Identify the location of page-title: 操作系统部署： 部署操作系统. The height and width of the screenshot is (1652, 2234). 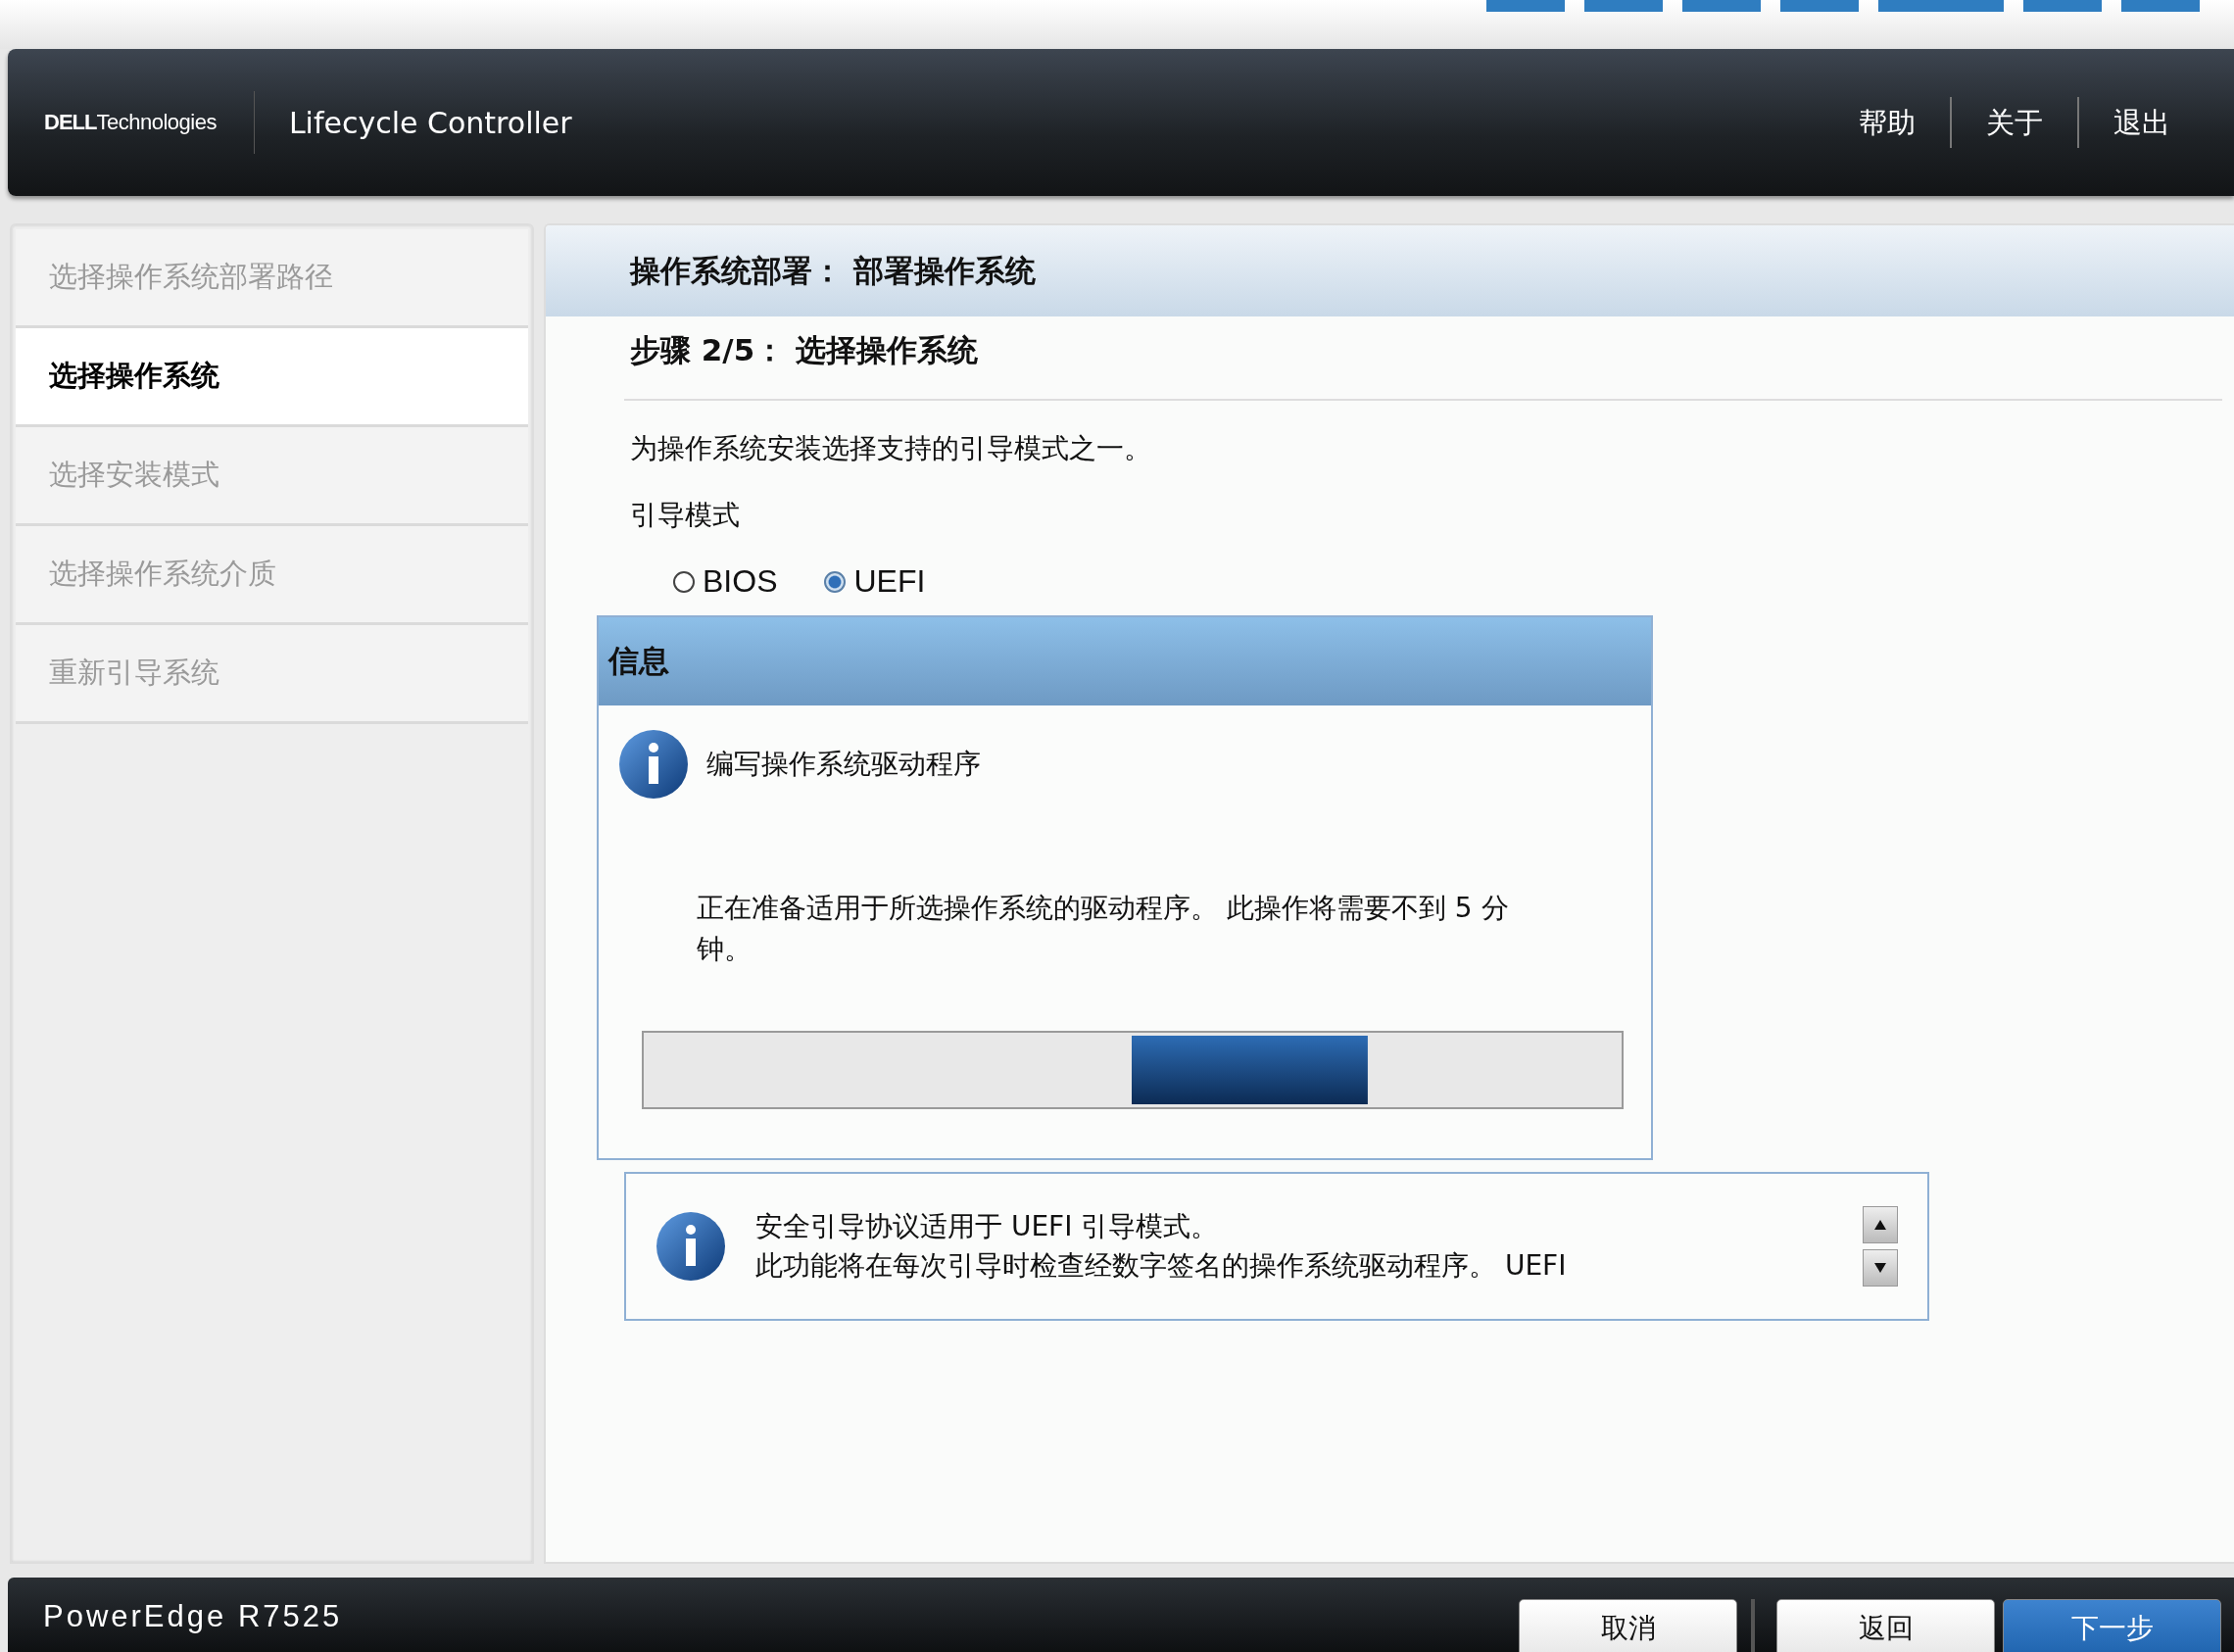
(1390, 271).